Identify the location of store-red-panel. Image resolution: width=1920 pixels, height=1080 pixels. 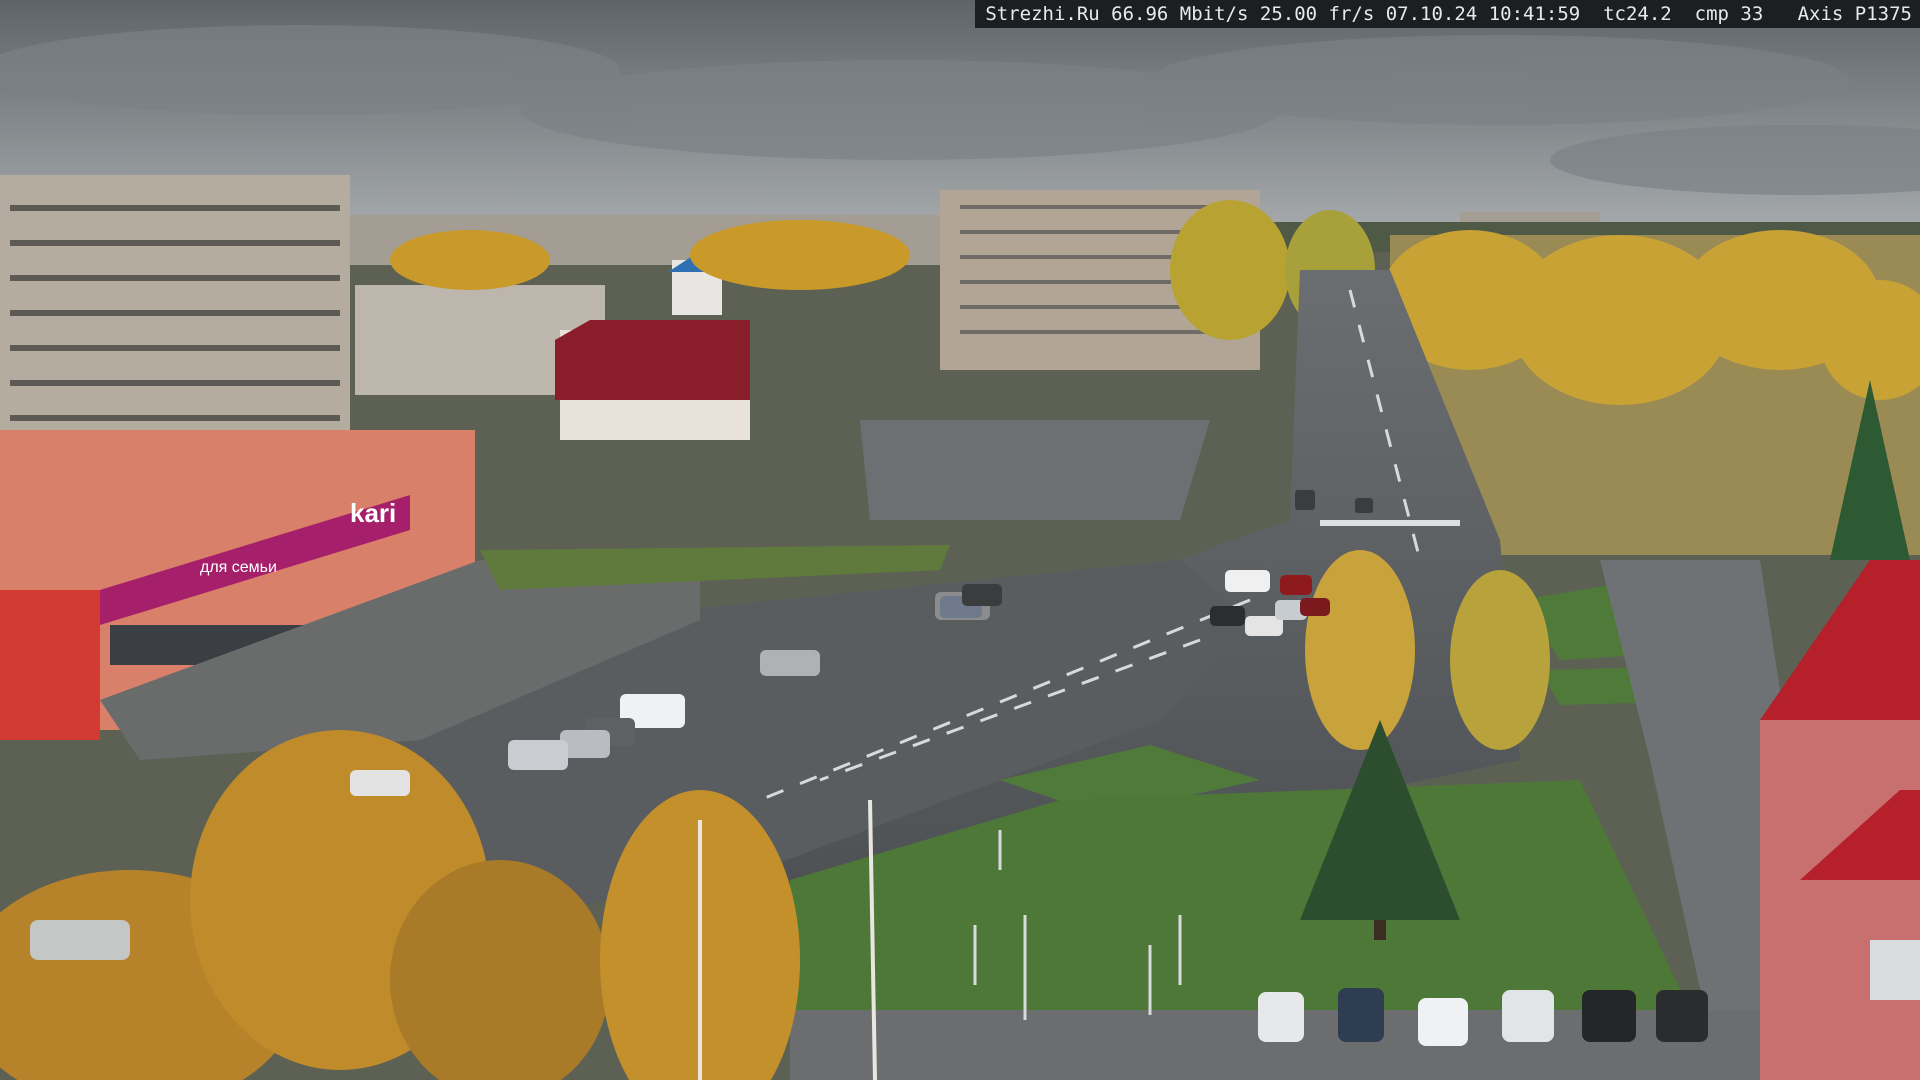
(50, 665).